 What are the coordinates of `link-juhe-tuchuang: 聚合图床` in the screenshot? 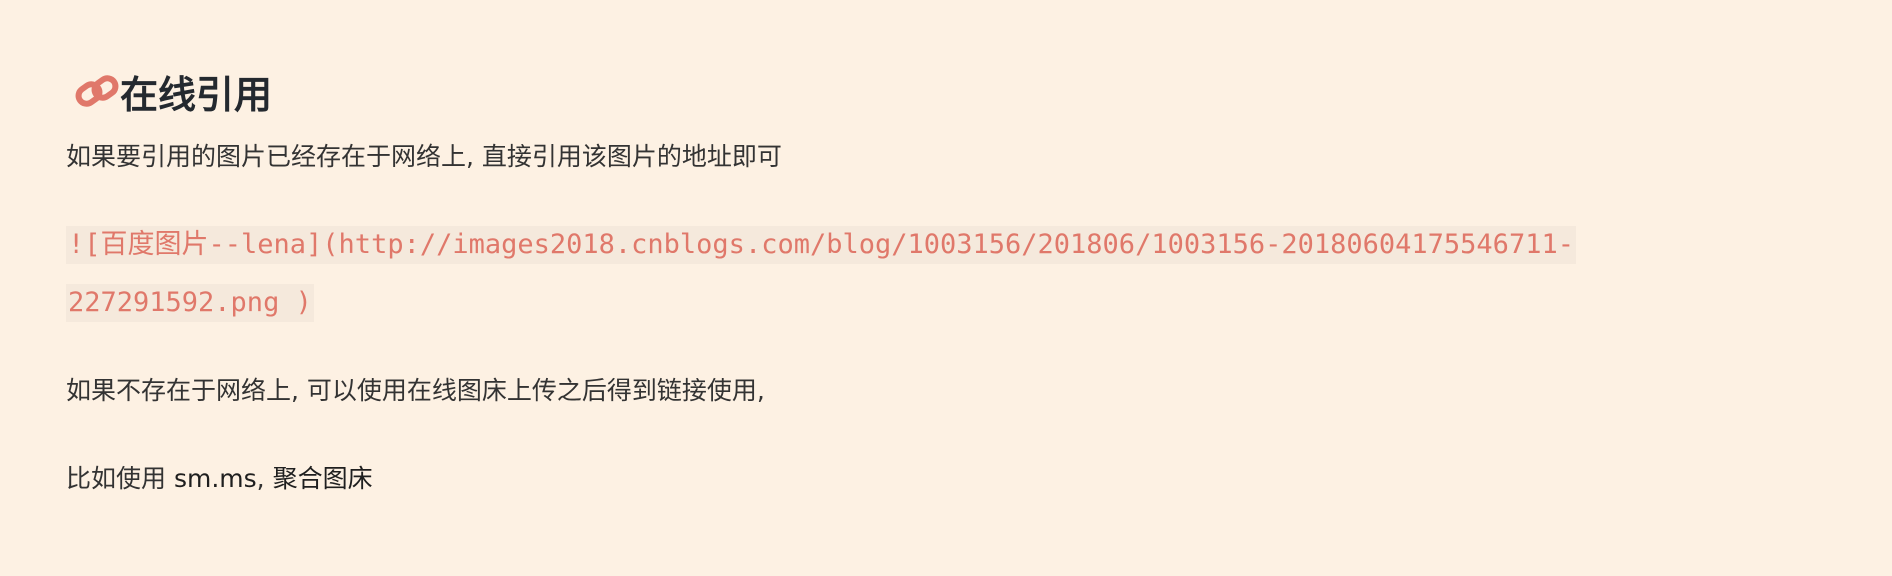 It's located at (323, 478).